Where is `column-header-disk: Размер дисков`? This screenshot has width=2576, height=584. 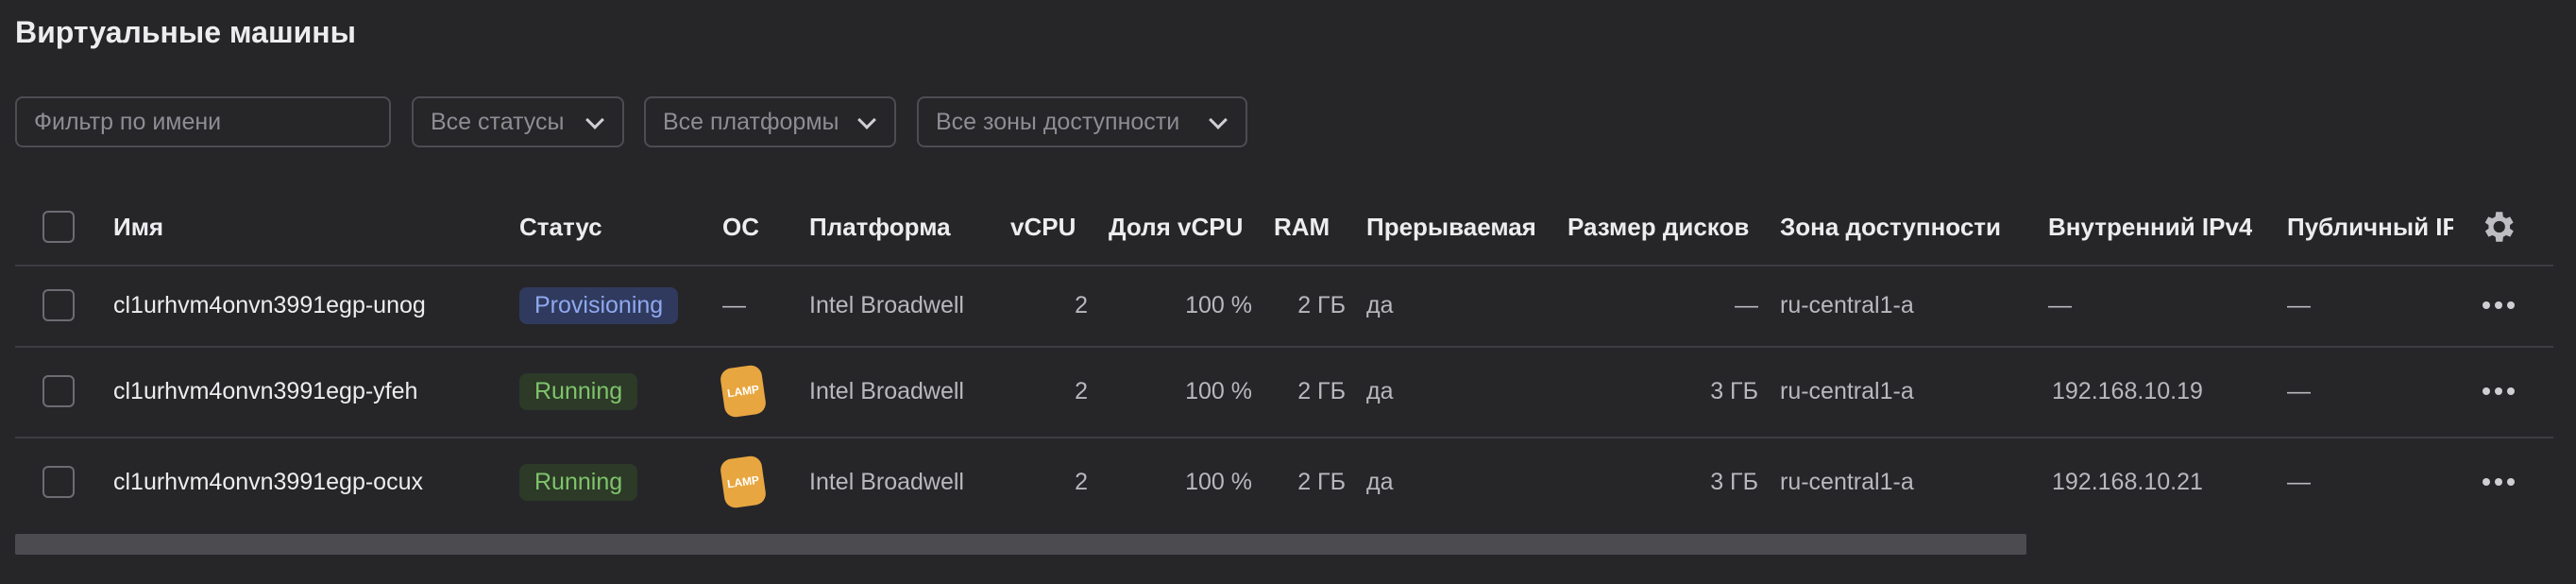 column-header-disk: Размер дисков is located at coordinates (1658, 227).